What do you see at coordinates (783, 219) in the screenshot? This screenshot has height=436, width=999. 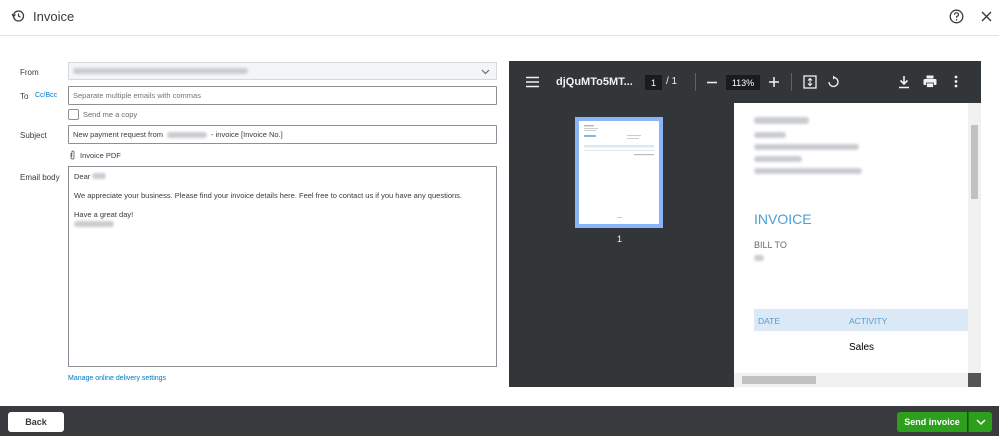 I see `invoice-heading: INVOICE` at bounding box center [783, 219].